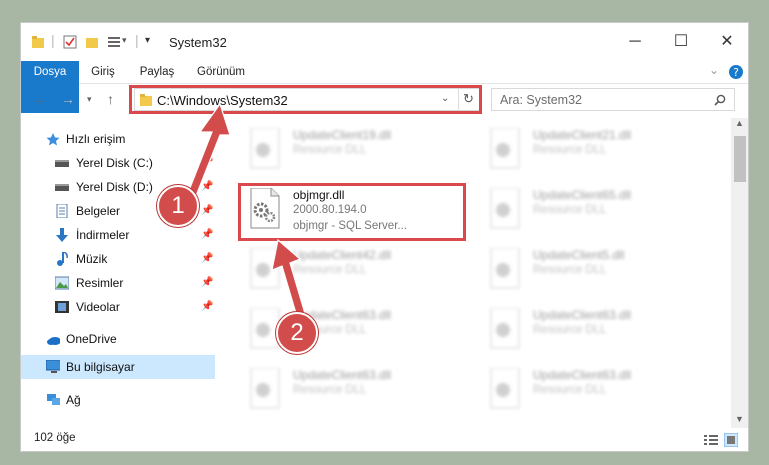 This screenshot has width=769, height=465. I want to click on network-icon, so click(53, 399).